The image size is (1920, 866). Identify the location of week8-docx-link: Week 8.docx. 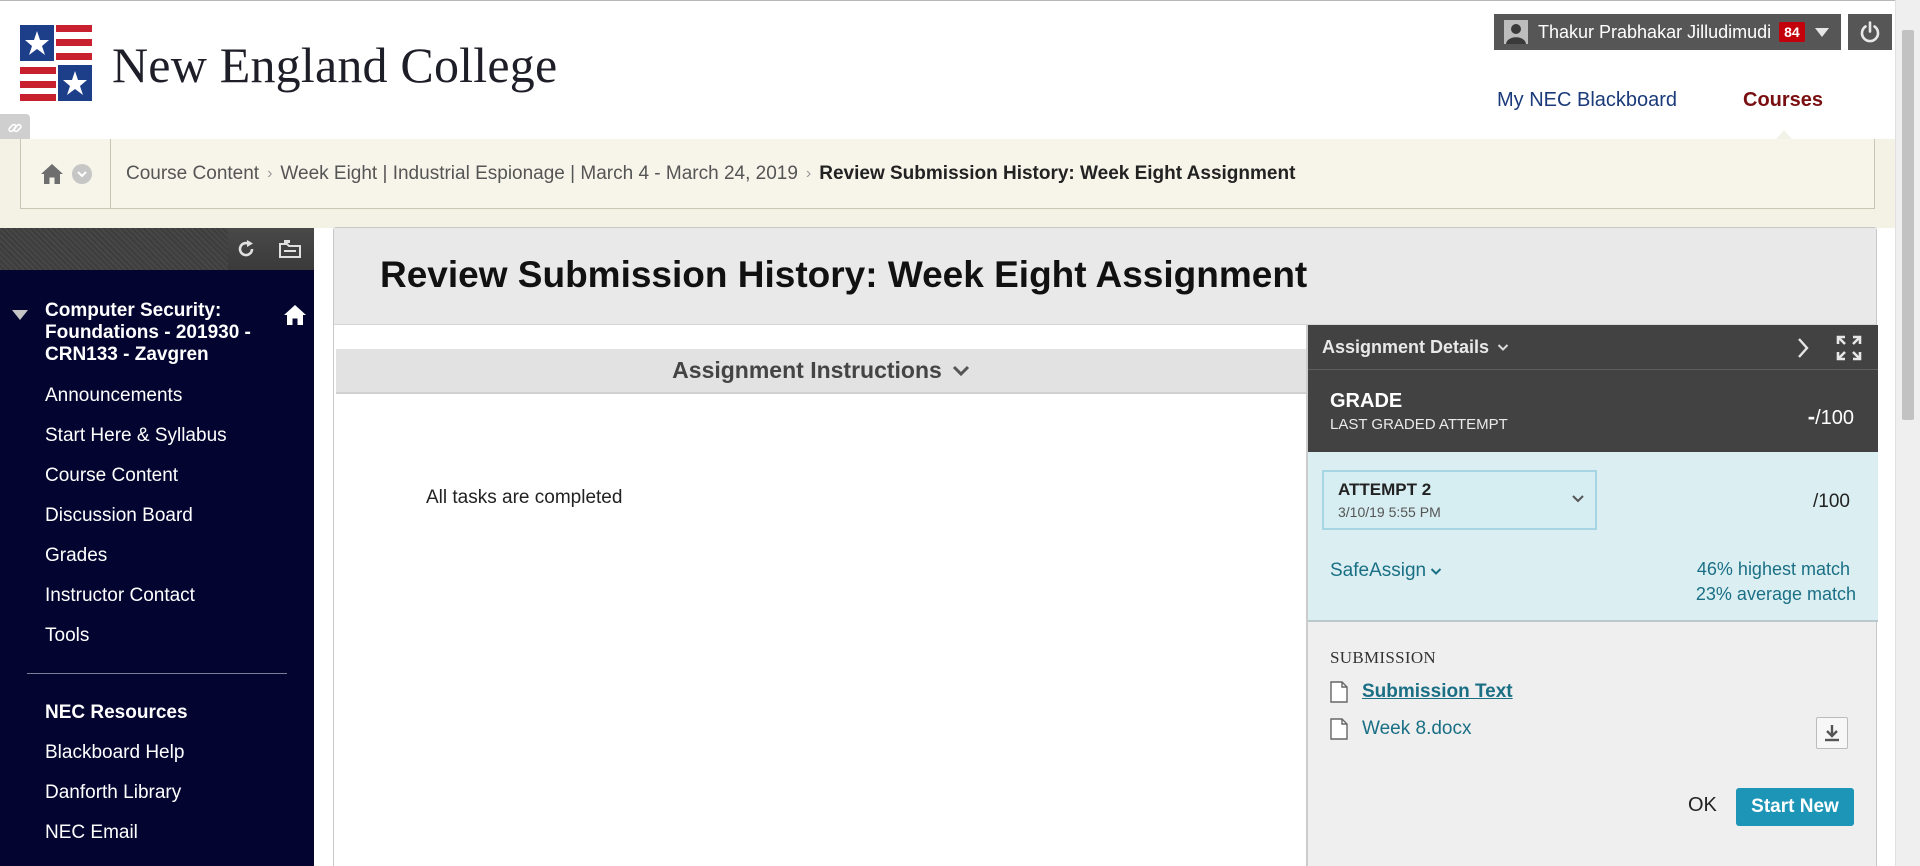
(1416, 729).